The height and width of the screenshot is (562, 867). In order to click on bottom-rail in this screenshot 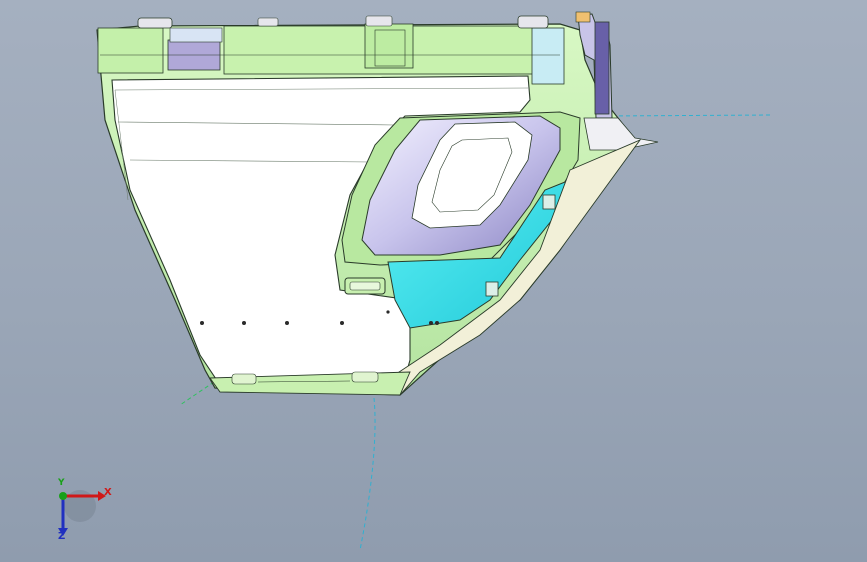, I will do `click(310, 383)`.